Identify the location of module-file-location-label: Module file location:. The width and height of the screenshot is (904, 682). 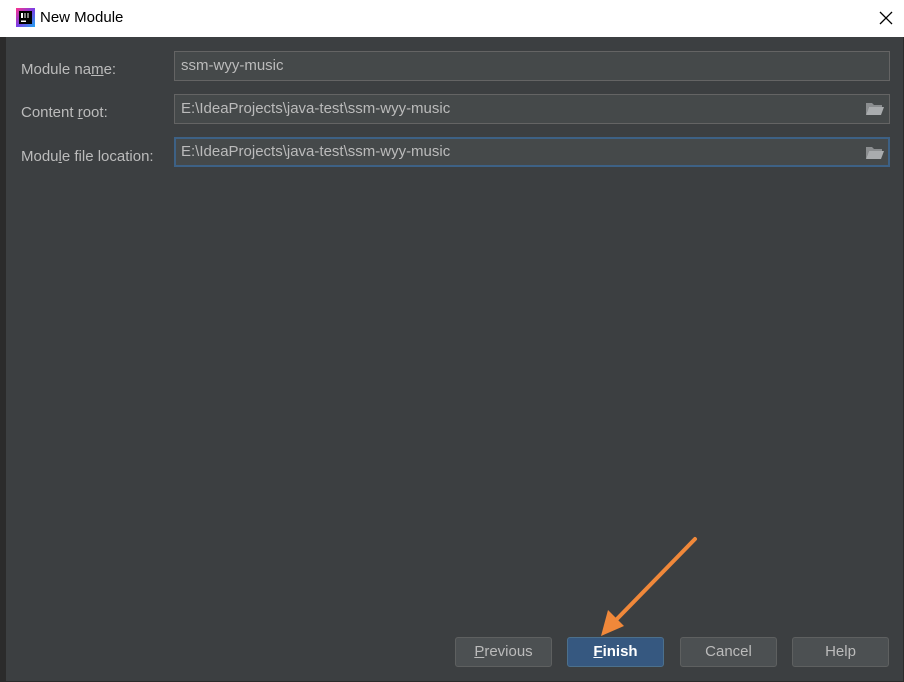
(87, 156).